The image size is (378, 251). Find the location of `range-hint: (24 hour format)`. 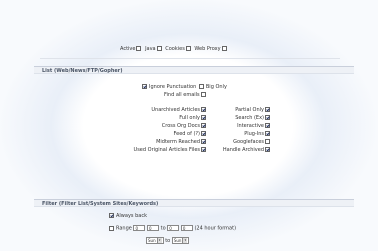

range-hint: (24 hour format) is located at coordinates (215, 228).